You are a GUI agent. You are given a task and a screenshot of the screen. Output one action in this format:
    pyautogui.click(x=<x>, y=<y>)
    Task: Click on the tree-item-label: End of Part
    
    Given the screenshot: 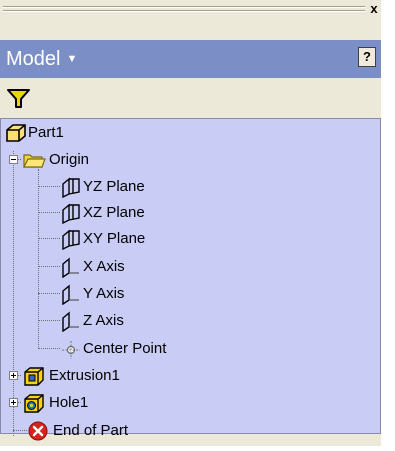 What is the action you would take?
    pyautogui.click(x=91, y=430)
    